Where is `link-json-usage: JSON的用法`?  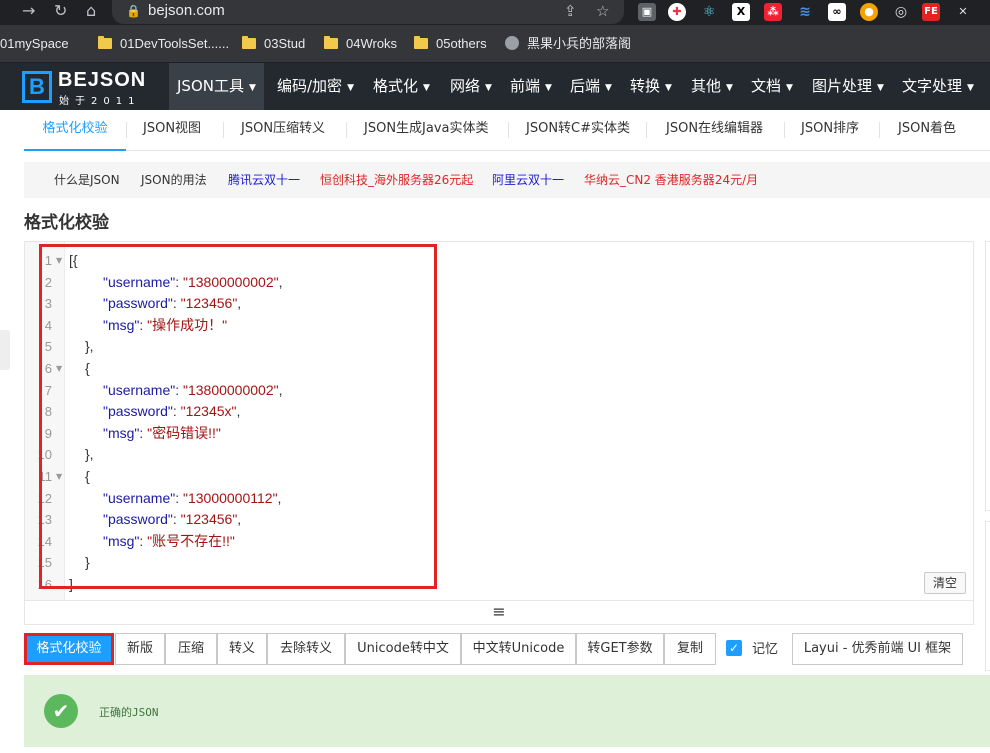
link-json-usage: JSON的用法 is located at coordinates (174, 180).